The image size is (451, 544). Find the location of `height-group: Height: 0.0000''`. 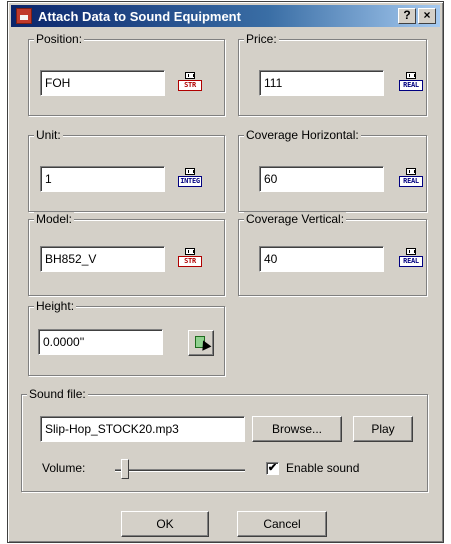

height-group: Height: 0.0000'' is located at coordinates (126, 337).